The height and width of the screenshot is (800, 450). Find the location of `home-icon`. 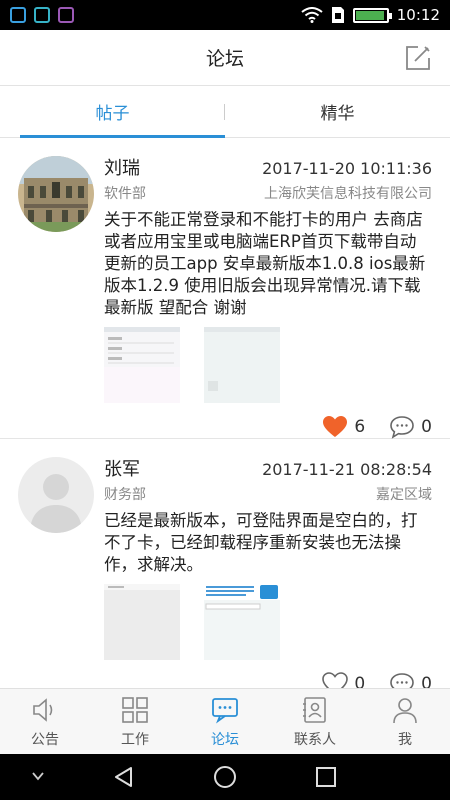

home-icon is located at coordinates (225, 777).